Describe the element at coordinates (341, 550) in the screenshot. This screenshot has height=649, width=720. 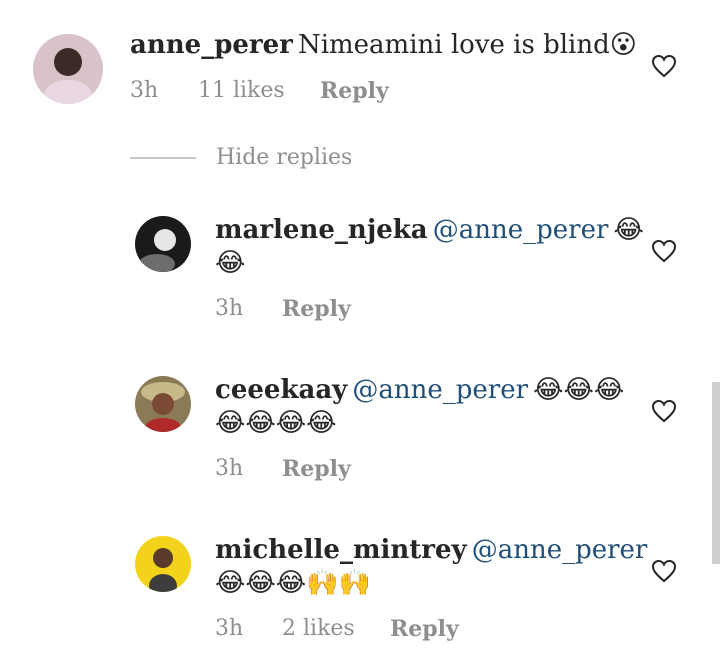
I see `reply-username: michelle_mintrey` at that location.